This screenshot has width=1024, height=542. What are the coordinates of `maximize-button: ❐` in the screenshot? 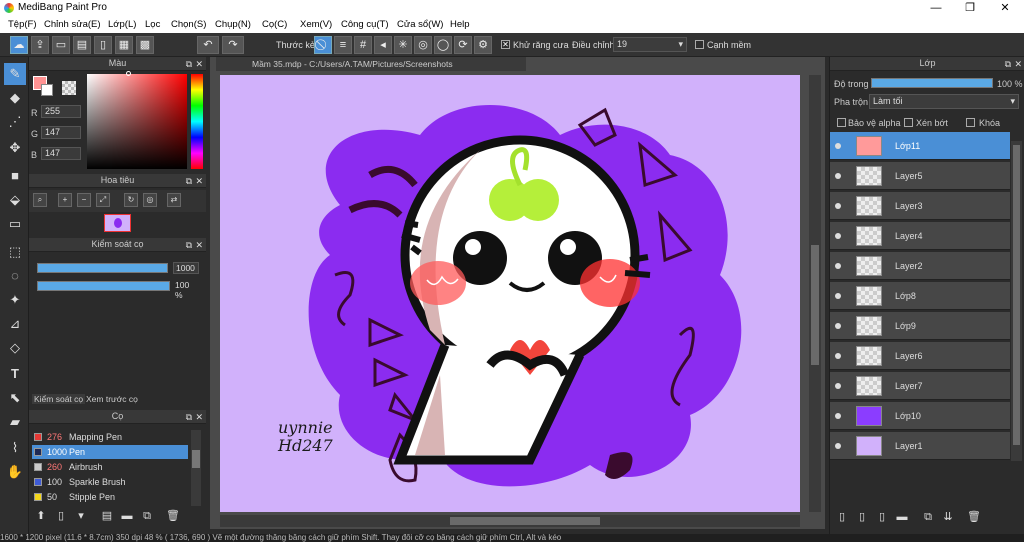 It's located at (970, 8).